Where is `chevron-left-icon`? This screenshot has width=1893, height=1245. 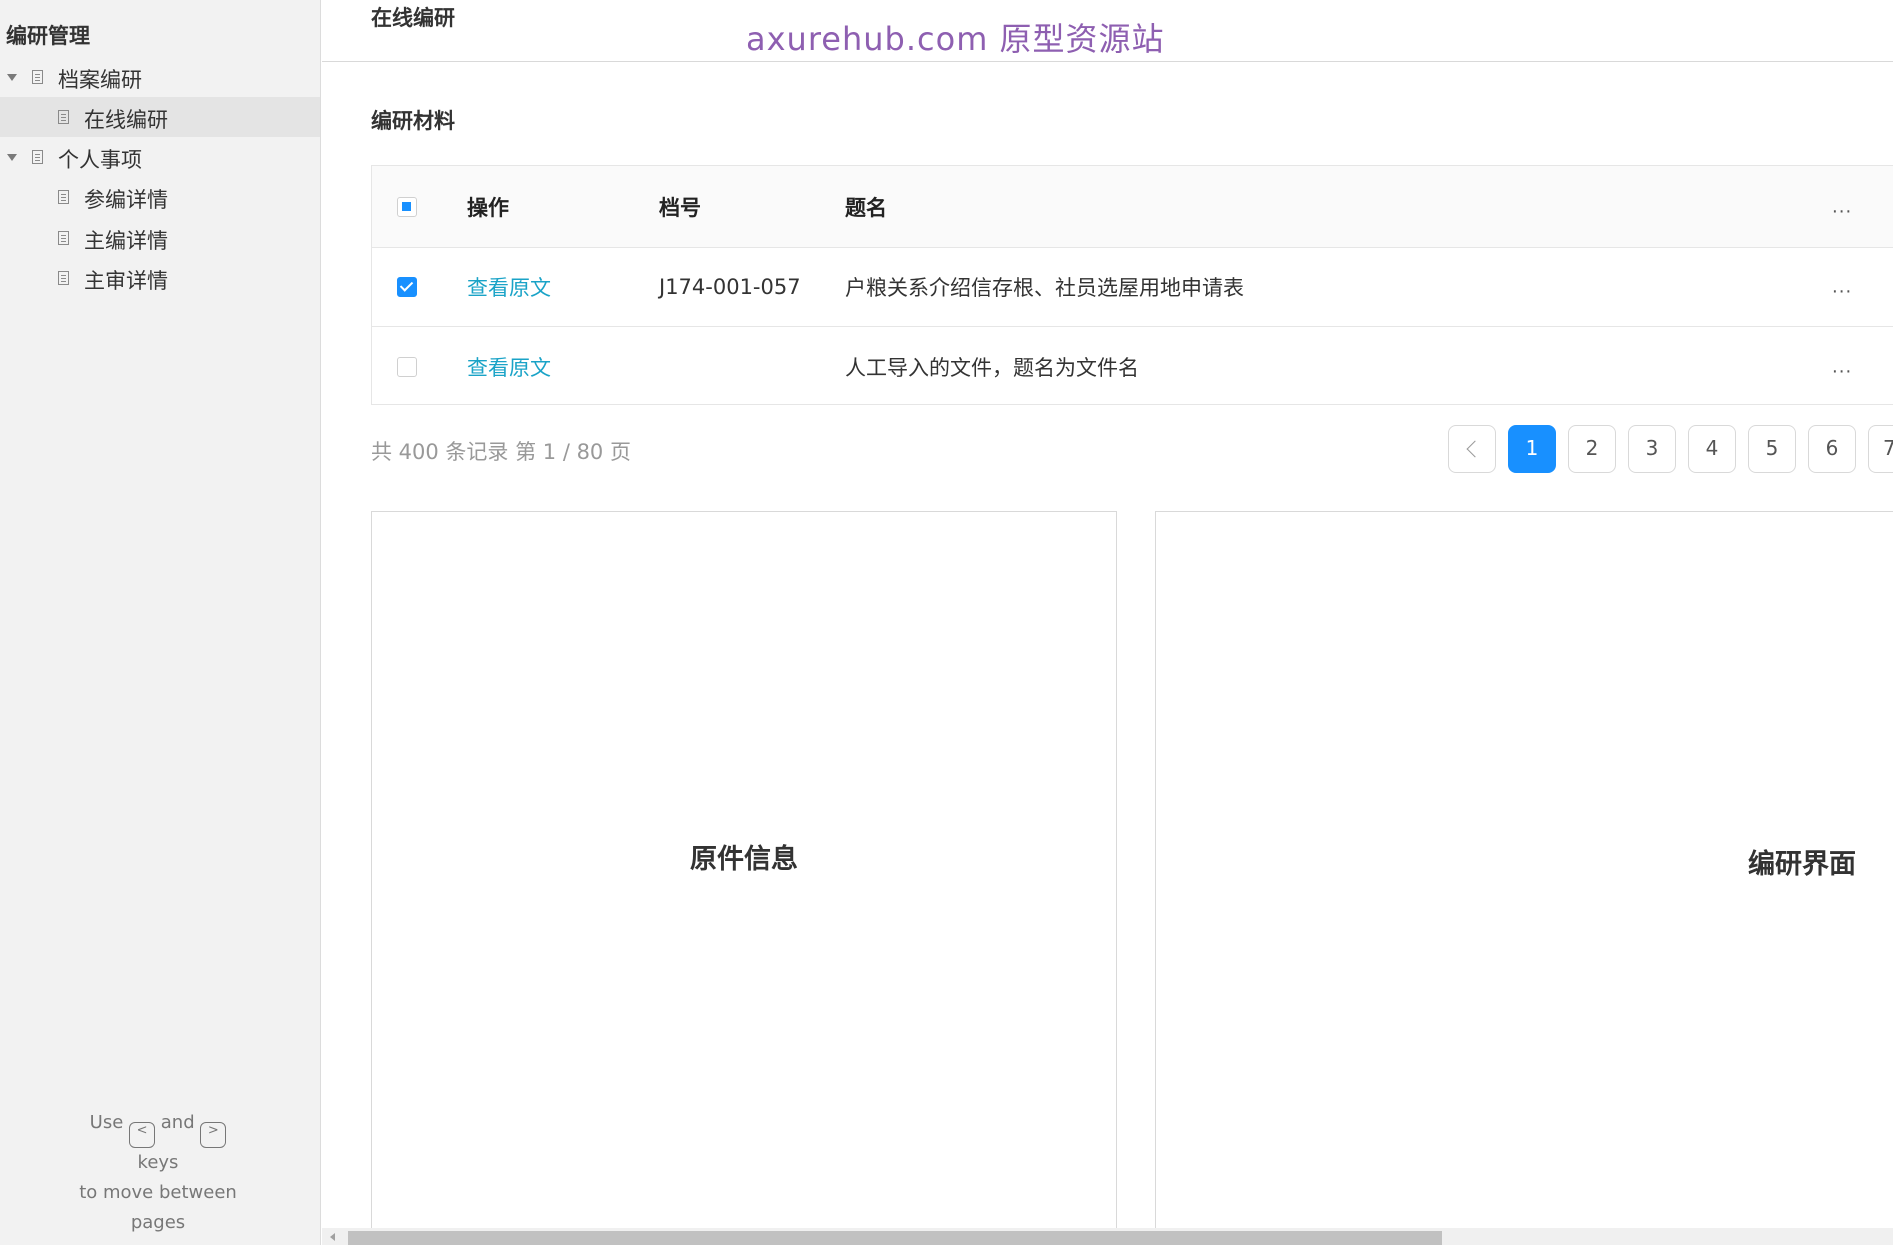 chevron-left-icon is located at coordinates (1474, 449).